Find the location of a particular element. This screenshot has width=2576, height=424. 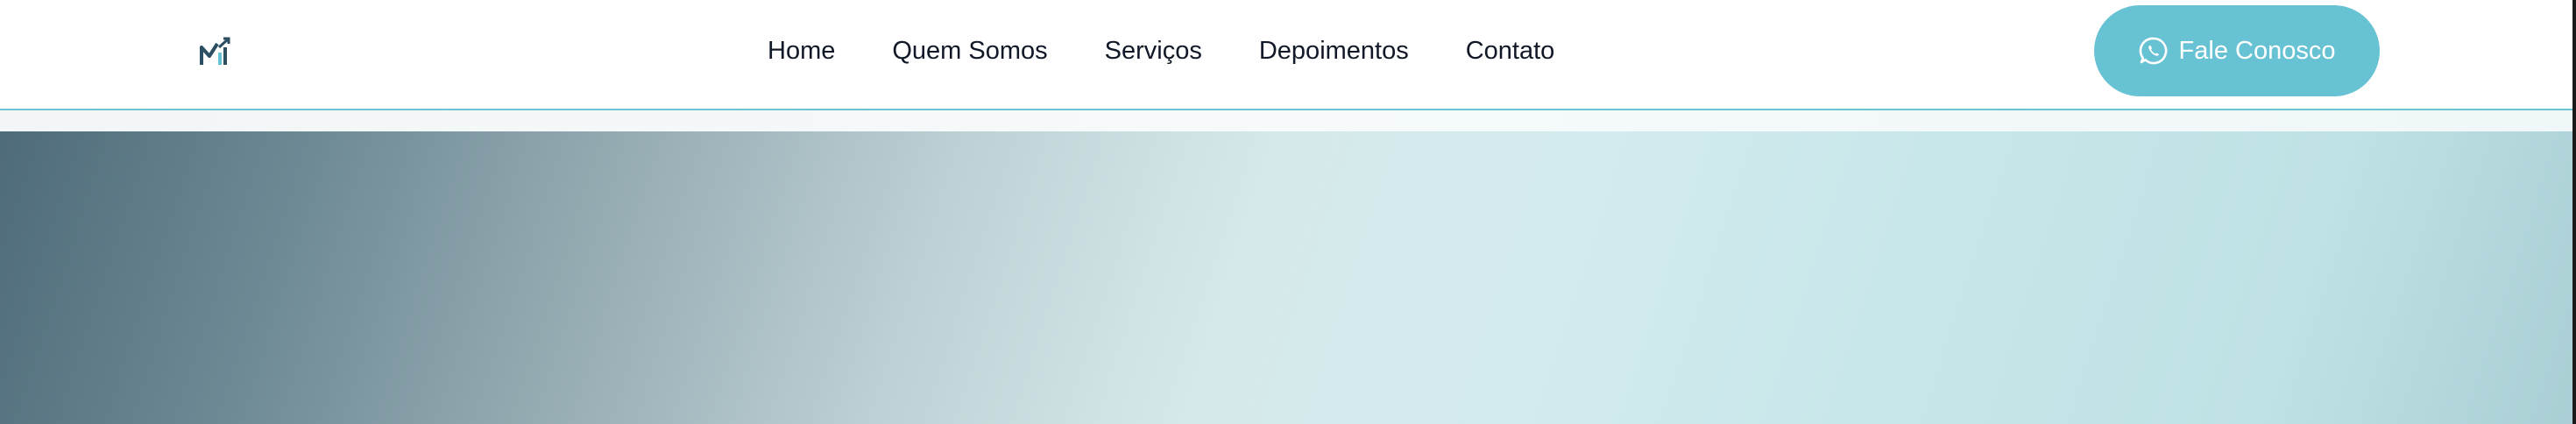

nav-item-servicos: Serviços is located at coordinates (1153, 51).